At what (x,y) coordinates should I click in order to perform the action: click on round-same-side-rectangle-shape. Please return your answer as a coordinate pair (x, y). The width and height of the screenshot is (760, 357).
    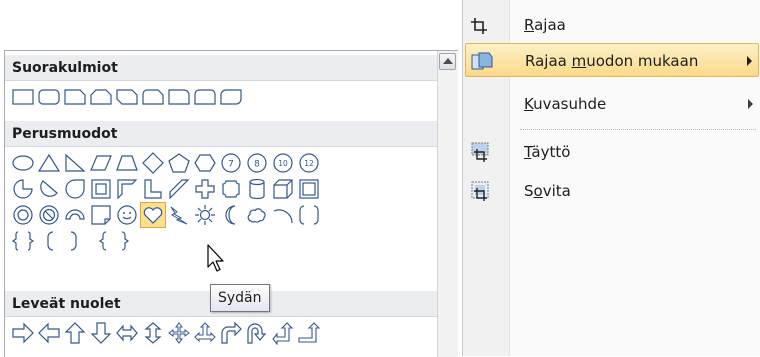
    Looking at the image, I should click on (205, 97).